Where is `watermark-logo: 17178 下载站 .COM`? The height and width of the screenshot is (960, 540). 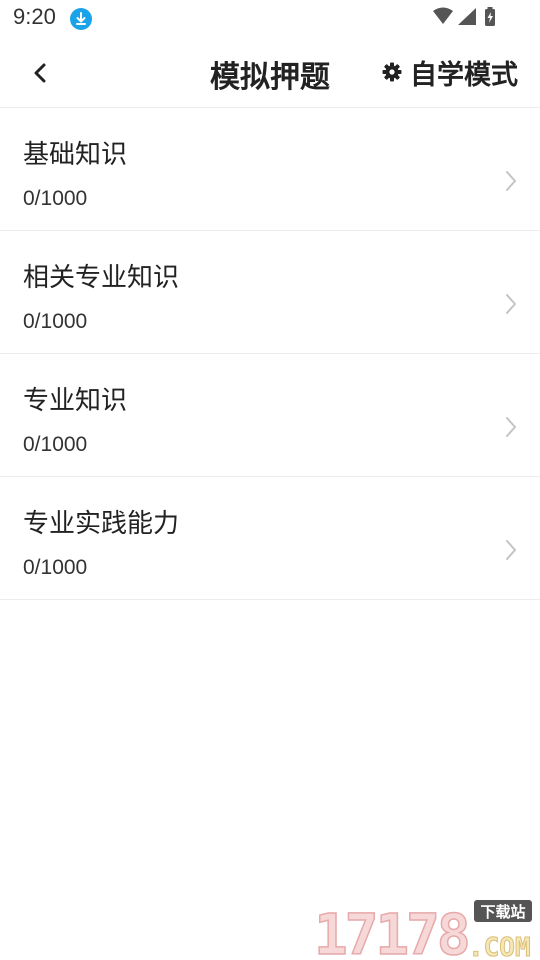
watermark-logo: 17178 下载站 .COM is located at coordinates (422, 930).